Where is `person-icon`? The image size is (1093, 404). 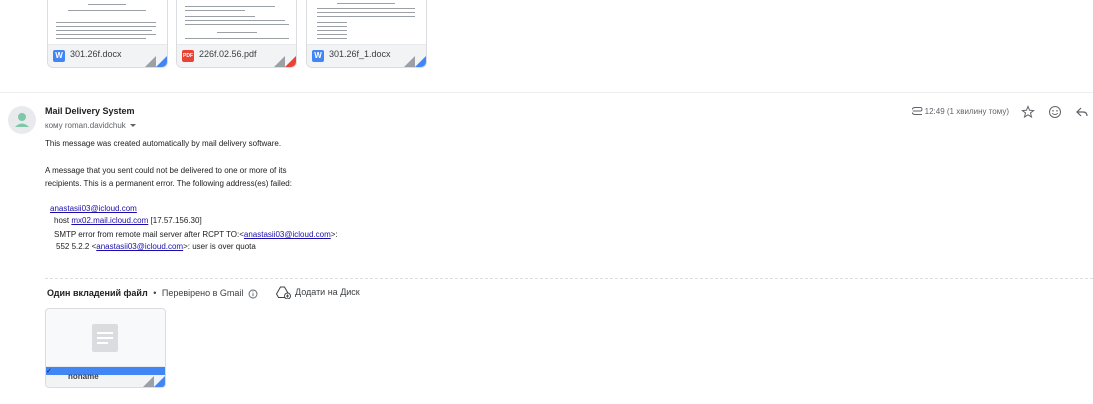
person-icon is located at coordinates (22, 120).